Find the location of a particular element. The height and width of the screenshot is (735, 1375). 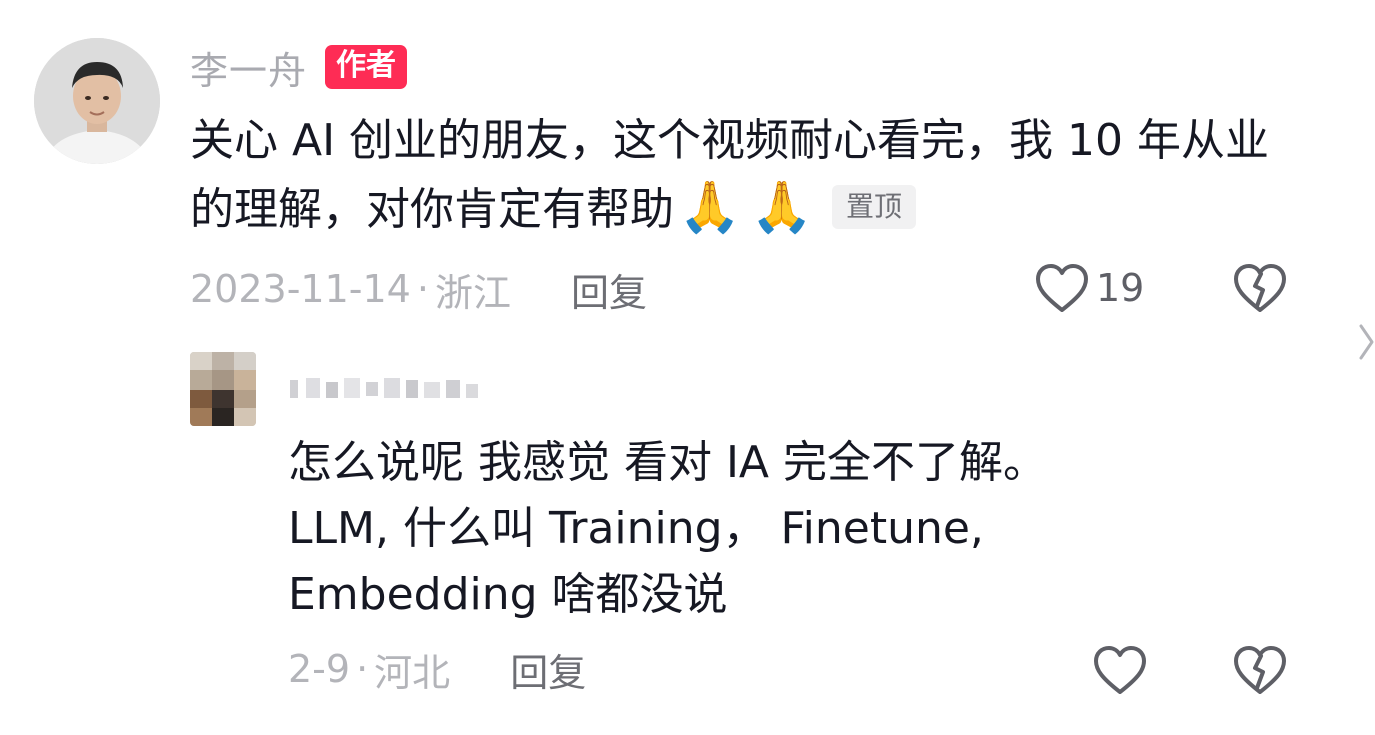

reply-date: 2-9 is located at coordinates (319, 669).